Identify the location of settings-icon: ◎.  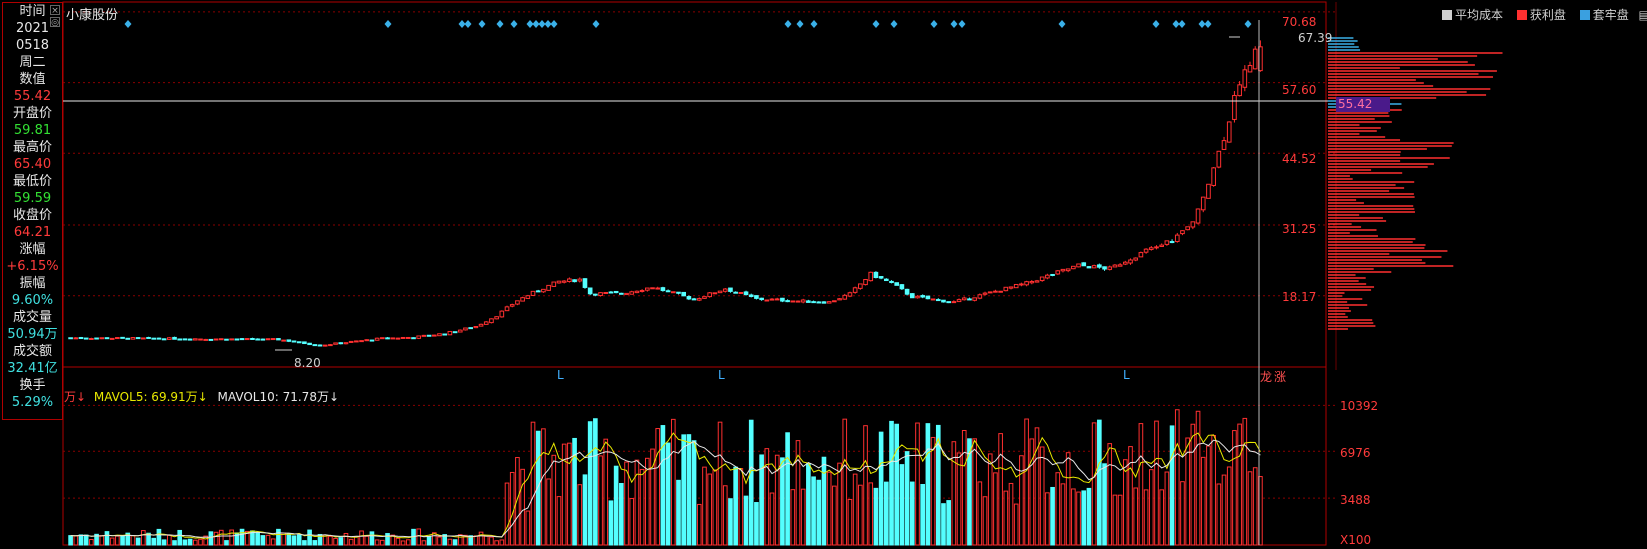
(55, 22).